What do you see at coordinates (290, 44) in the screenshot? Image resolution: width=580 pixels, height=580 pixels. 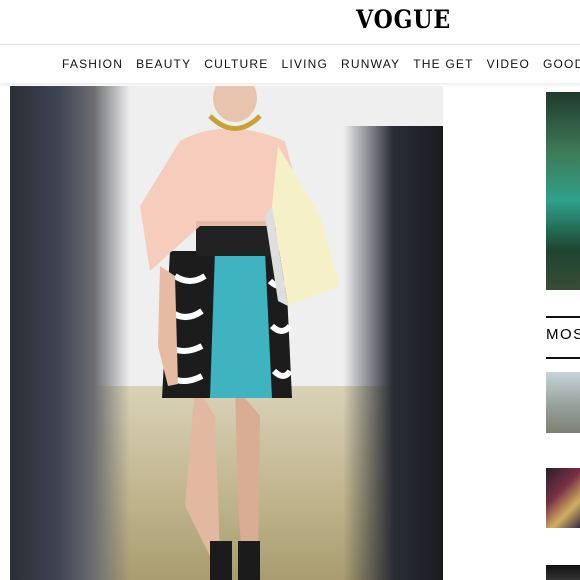 I see `header-divider` at bounding box center [290, 44].